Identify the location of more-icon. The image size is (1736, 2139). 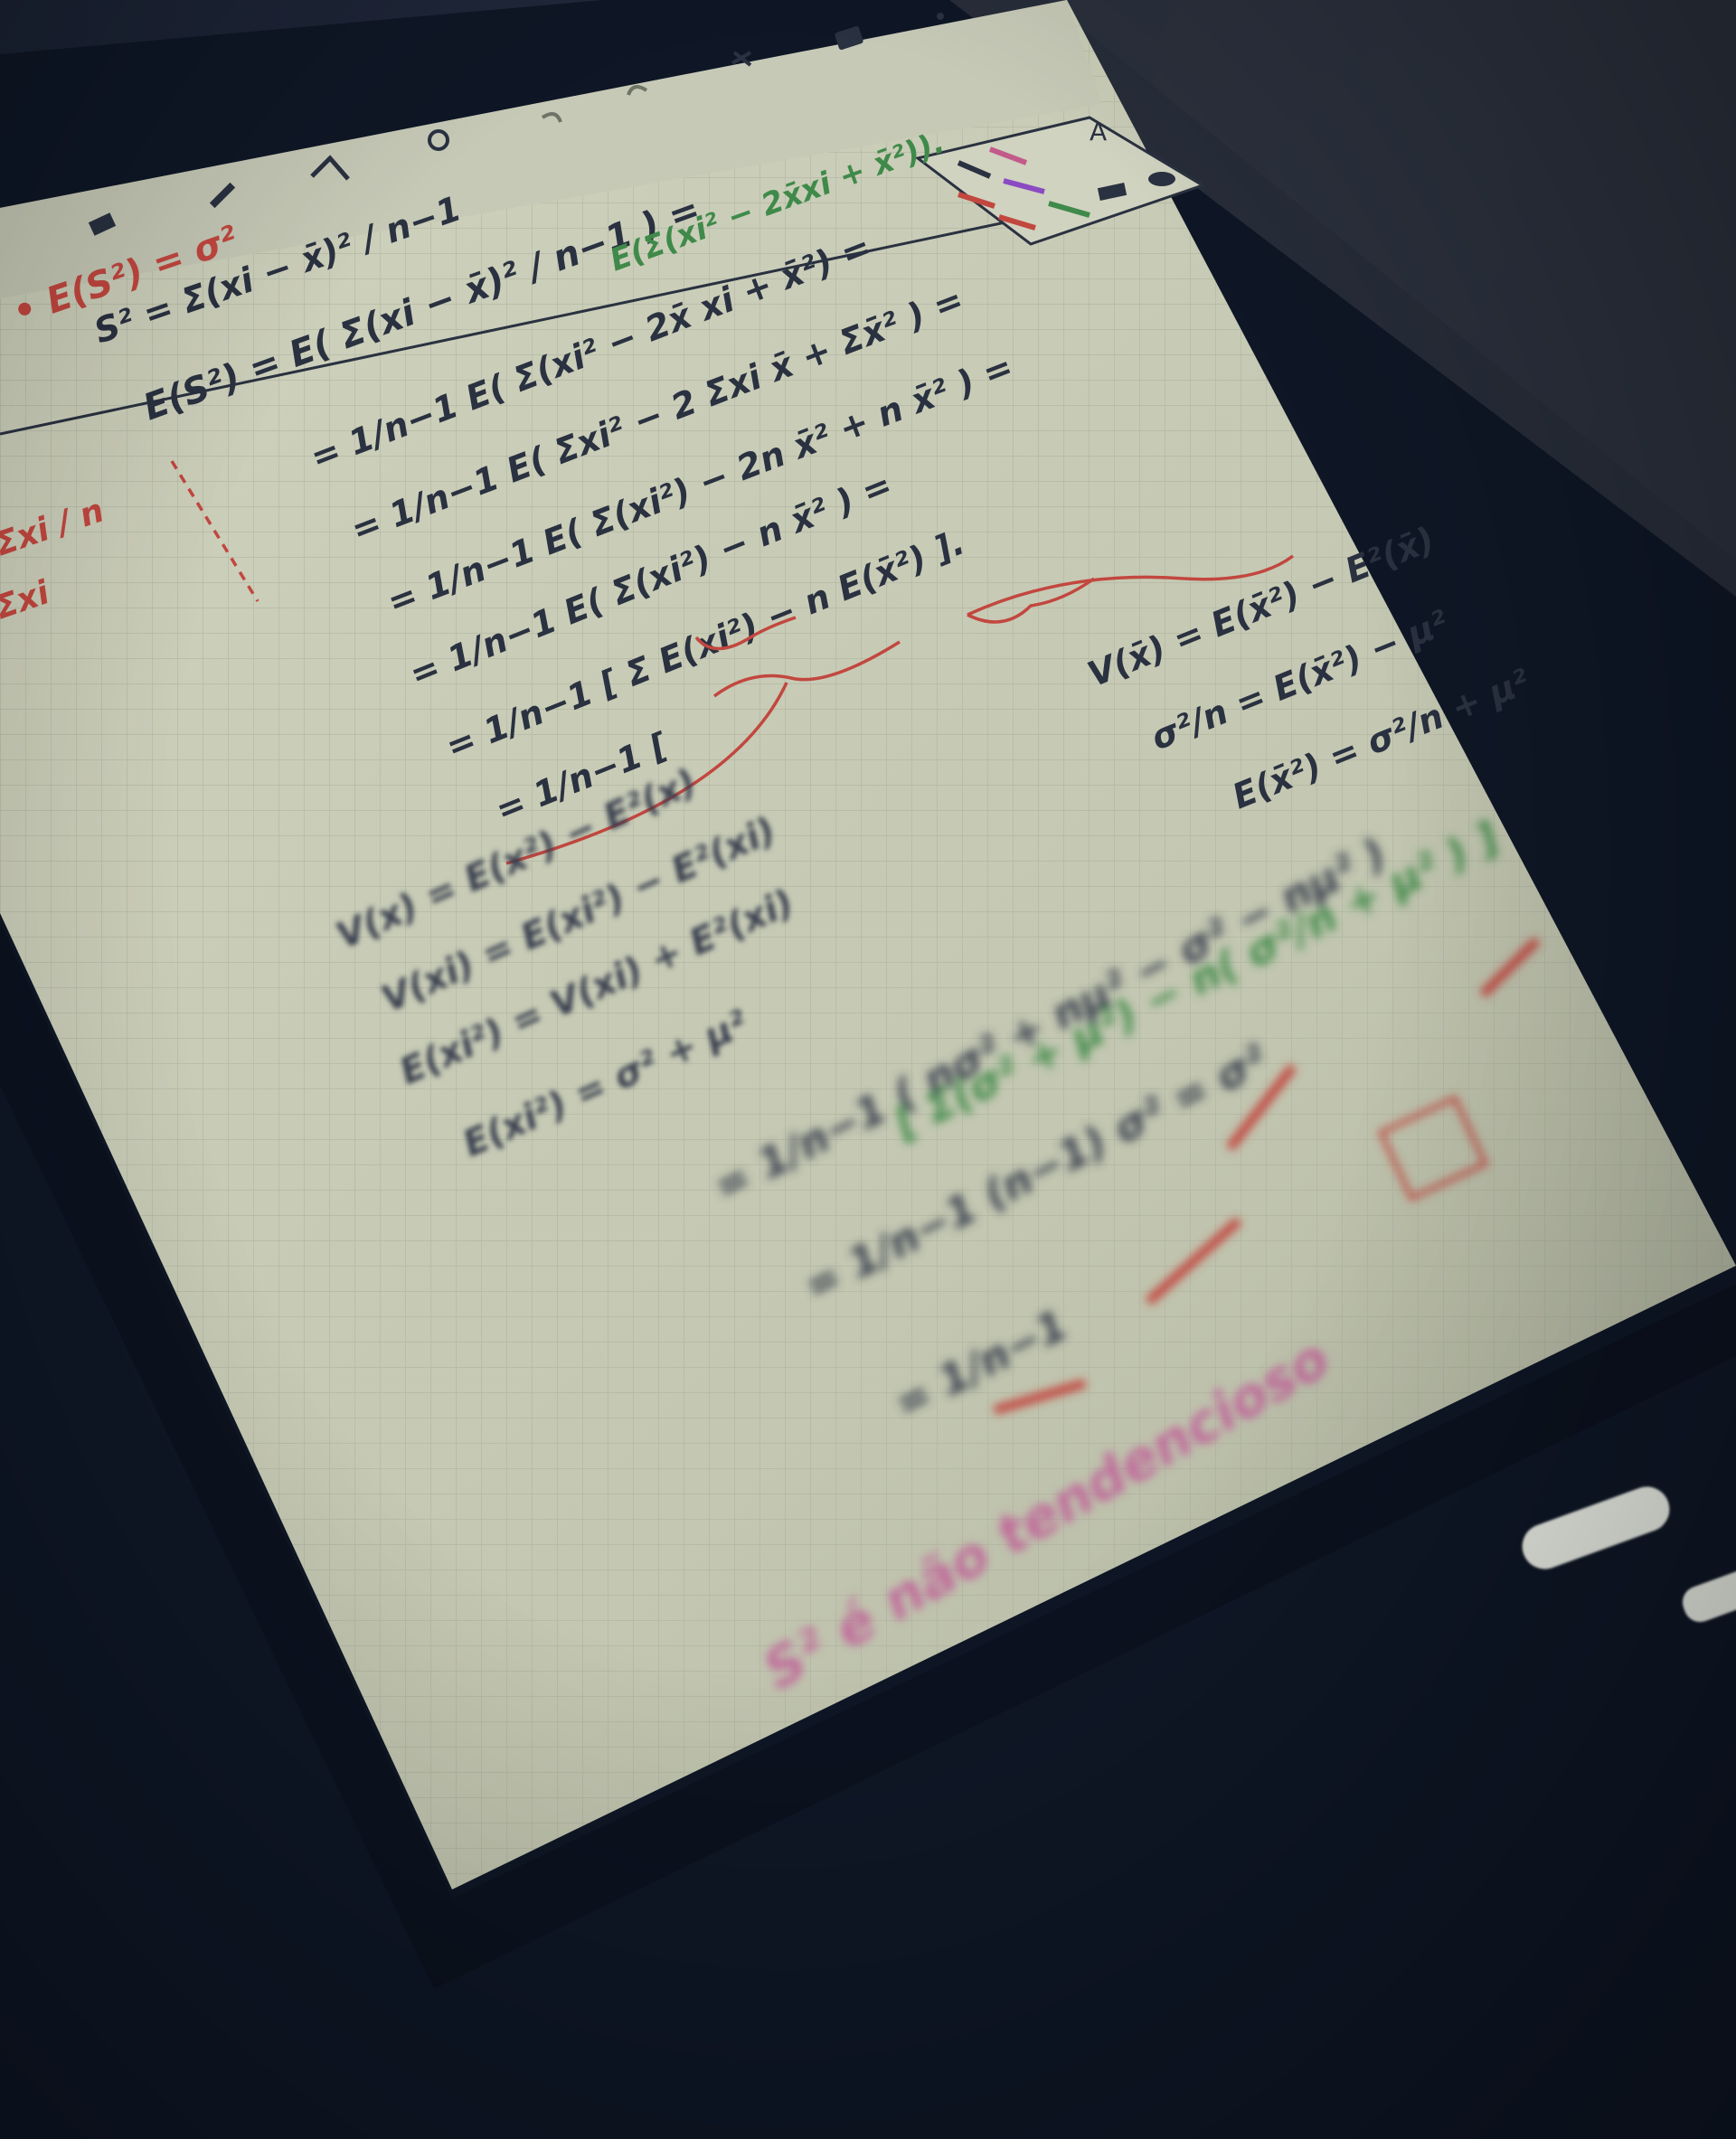
(940, 16).